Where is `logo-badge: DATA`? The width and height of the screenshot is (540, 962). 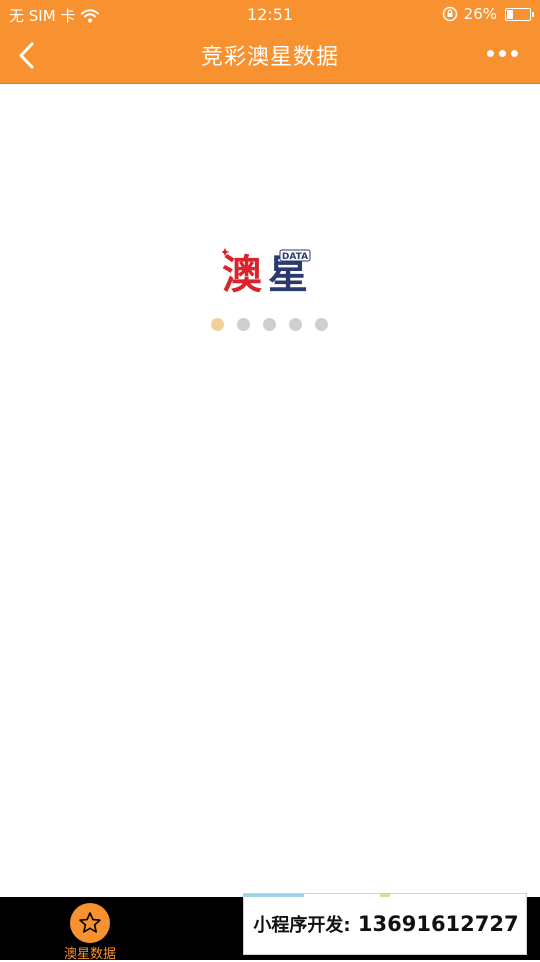
logo-badge: DATA is located at coordinates (295, 257).